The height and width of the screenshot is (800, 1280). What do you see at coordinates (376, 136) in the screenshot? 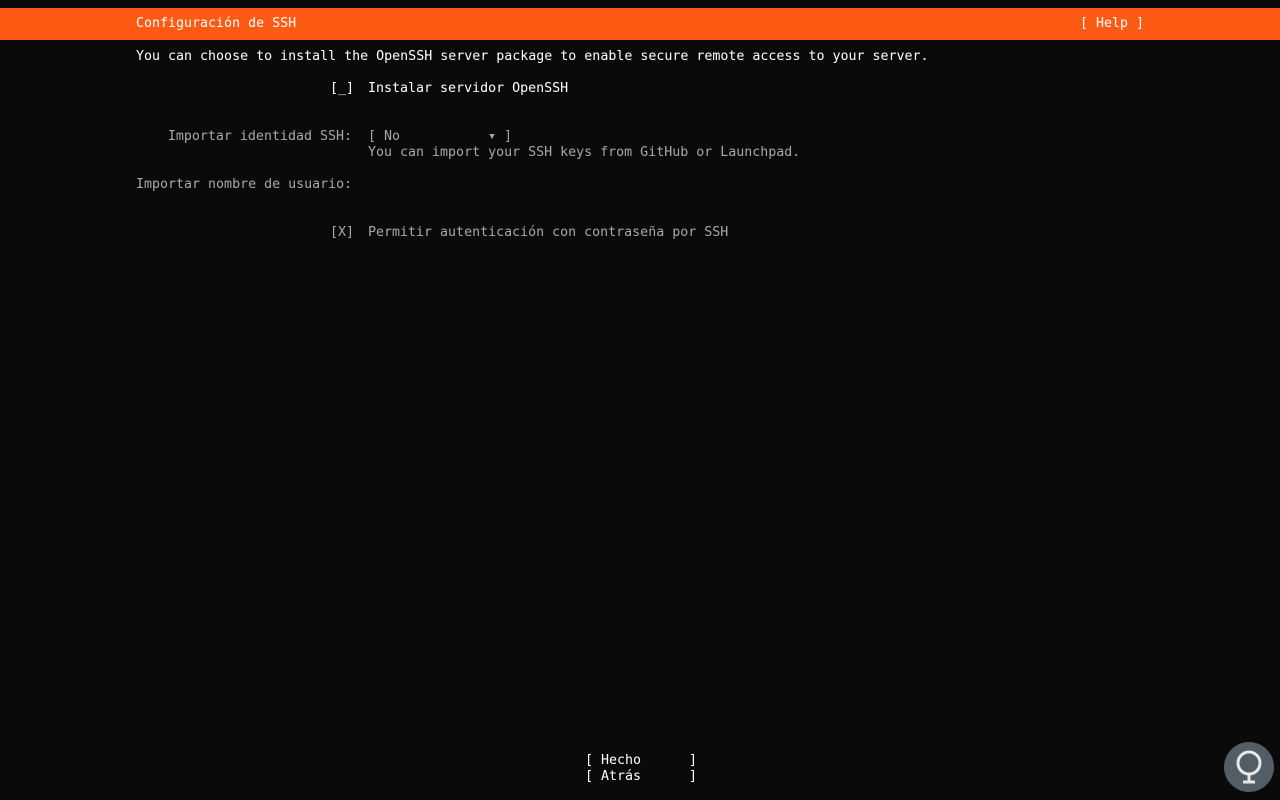
I see `select-open-bracket: [` at bounding box center [376, 136].